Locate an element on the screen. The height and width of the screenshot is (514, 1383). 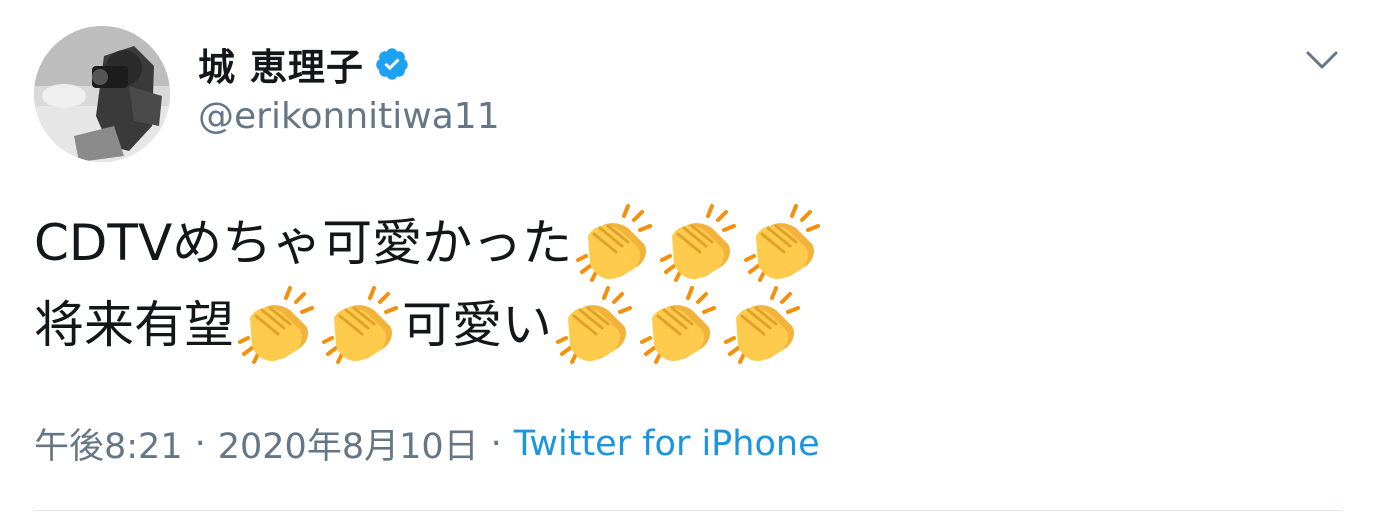
tweet-meta: 午後8:21 · 2020年8月10日 · Twitter for iPhone is located at coordinates (427, 443).